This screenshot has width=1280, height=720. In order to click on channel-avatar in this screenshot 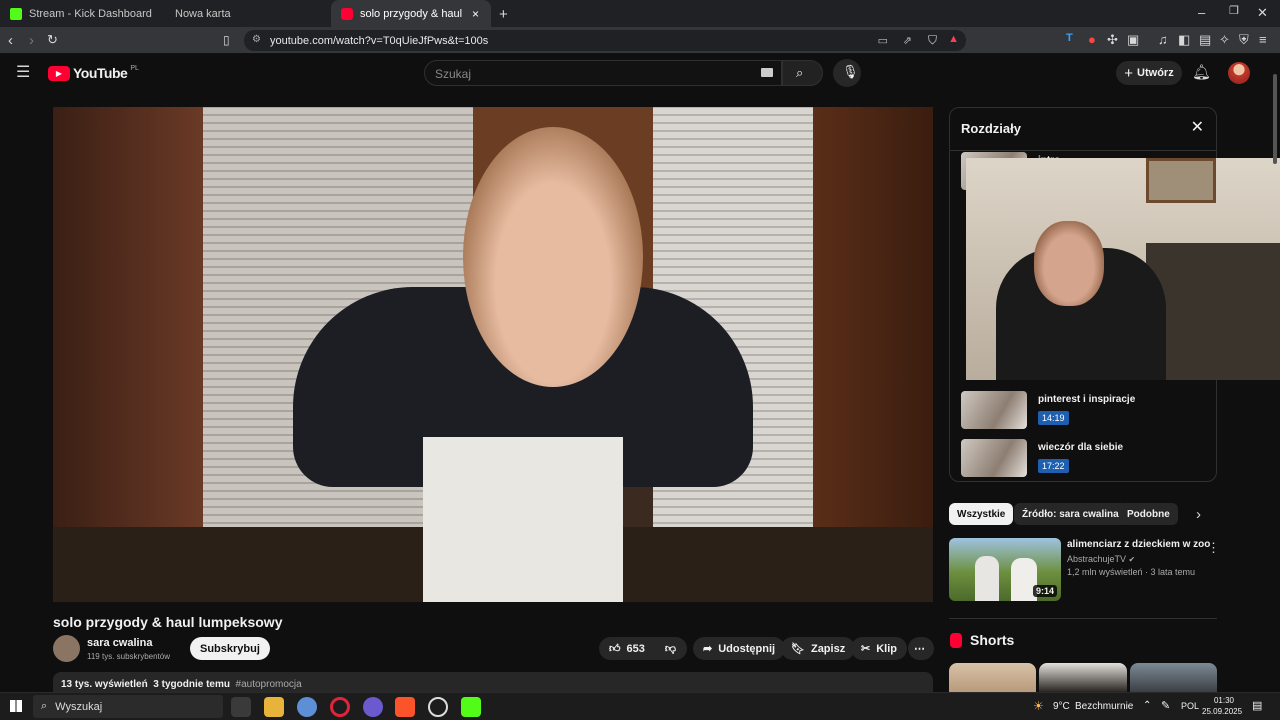, I will do `click(66, 648)`.